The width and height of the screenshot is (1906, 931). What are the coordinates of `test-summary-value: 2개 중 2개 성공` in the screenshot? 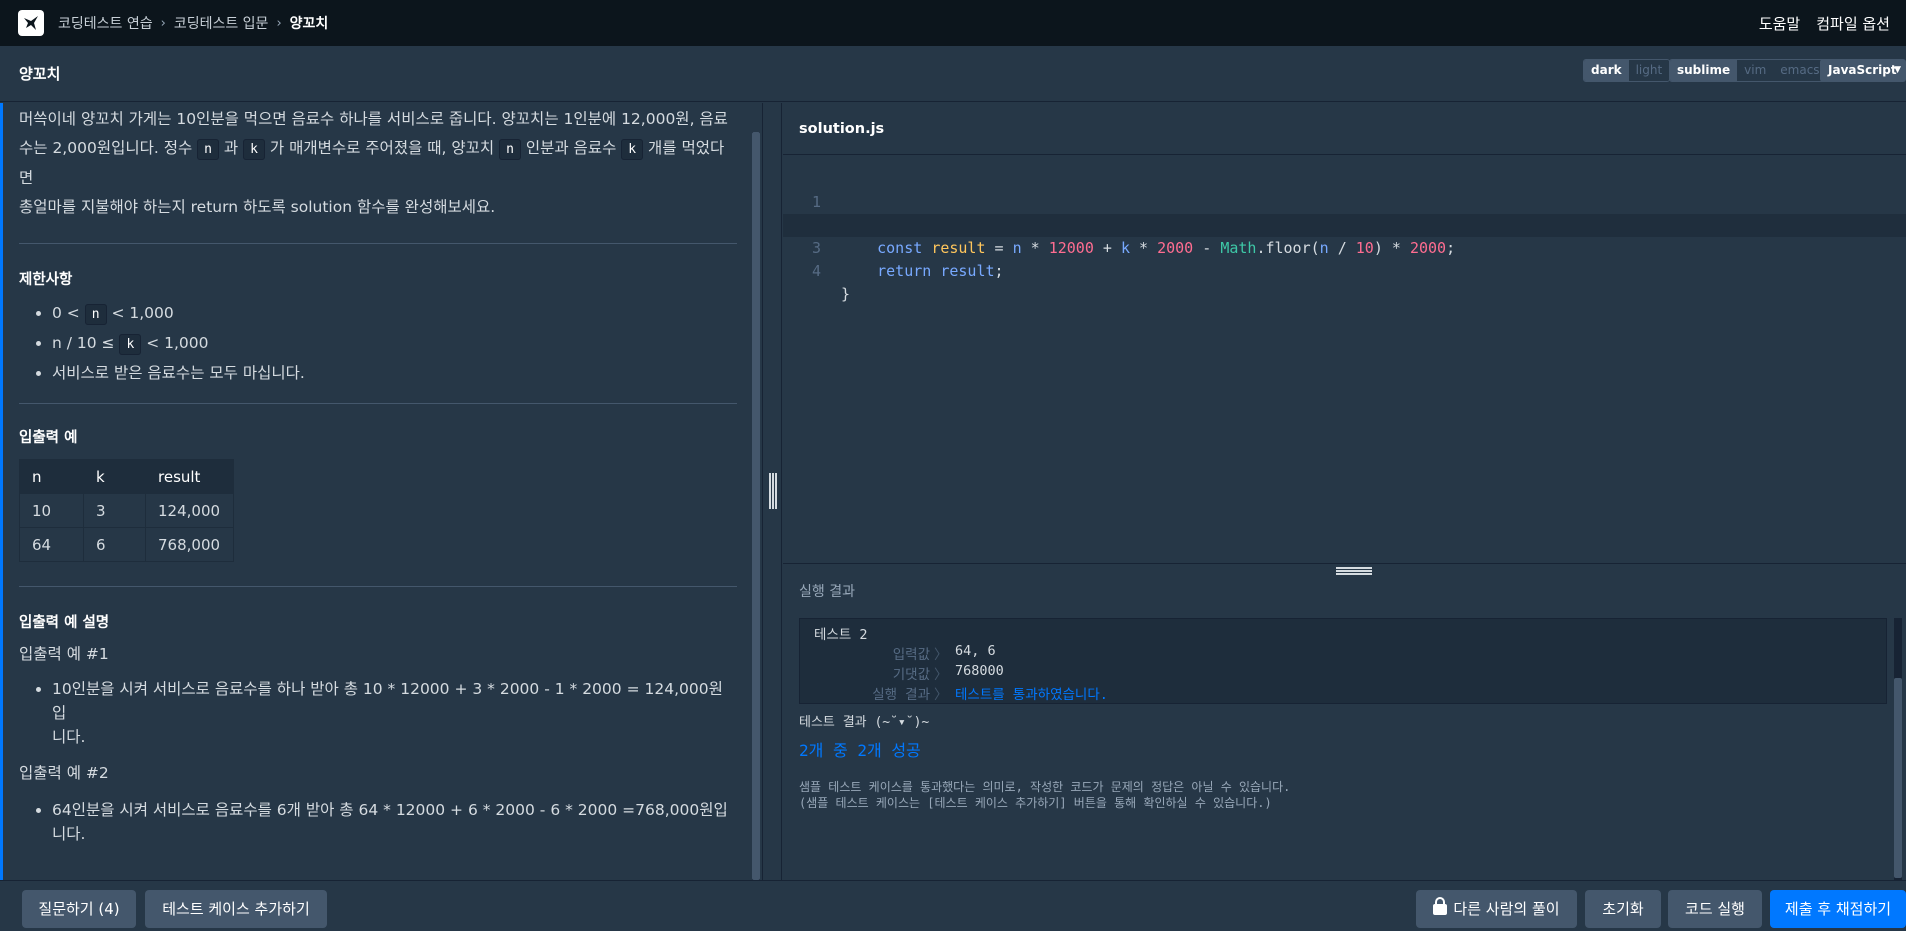 It's located at (860, 750).